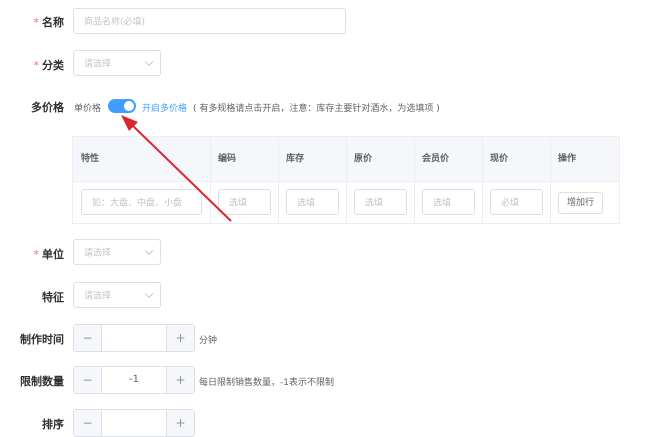 This screenshot has height=437, width=659. Describe the element at coordinates (295, 159) in the screenshot. I see `header-stock: 库存` at that location.